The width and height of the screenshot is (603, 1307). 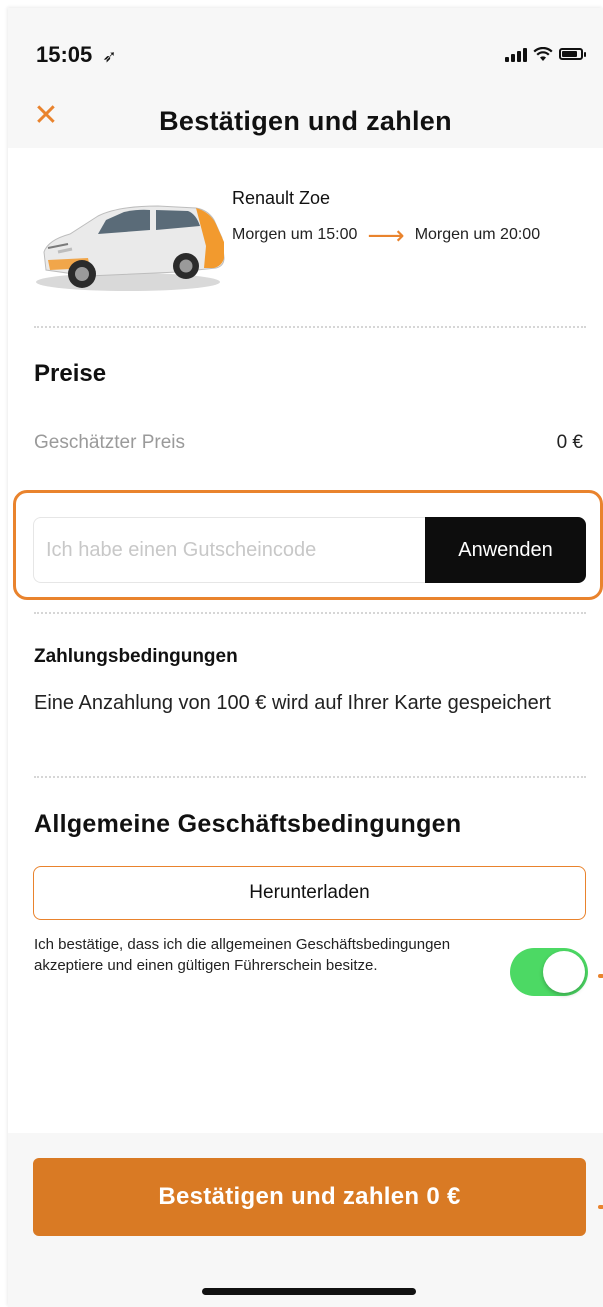 What do you see at coordinates (281, 198) in the screenshot?
I see `car-name: Renault Zoe` at bounding box center [281, 198].